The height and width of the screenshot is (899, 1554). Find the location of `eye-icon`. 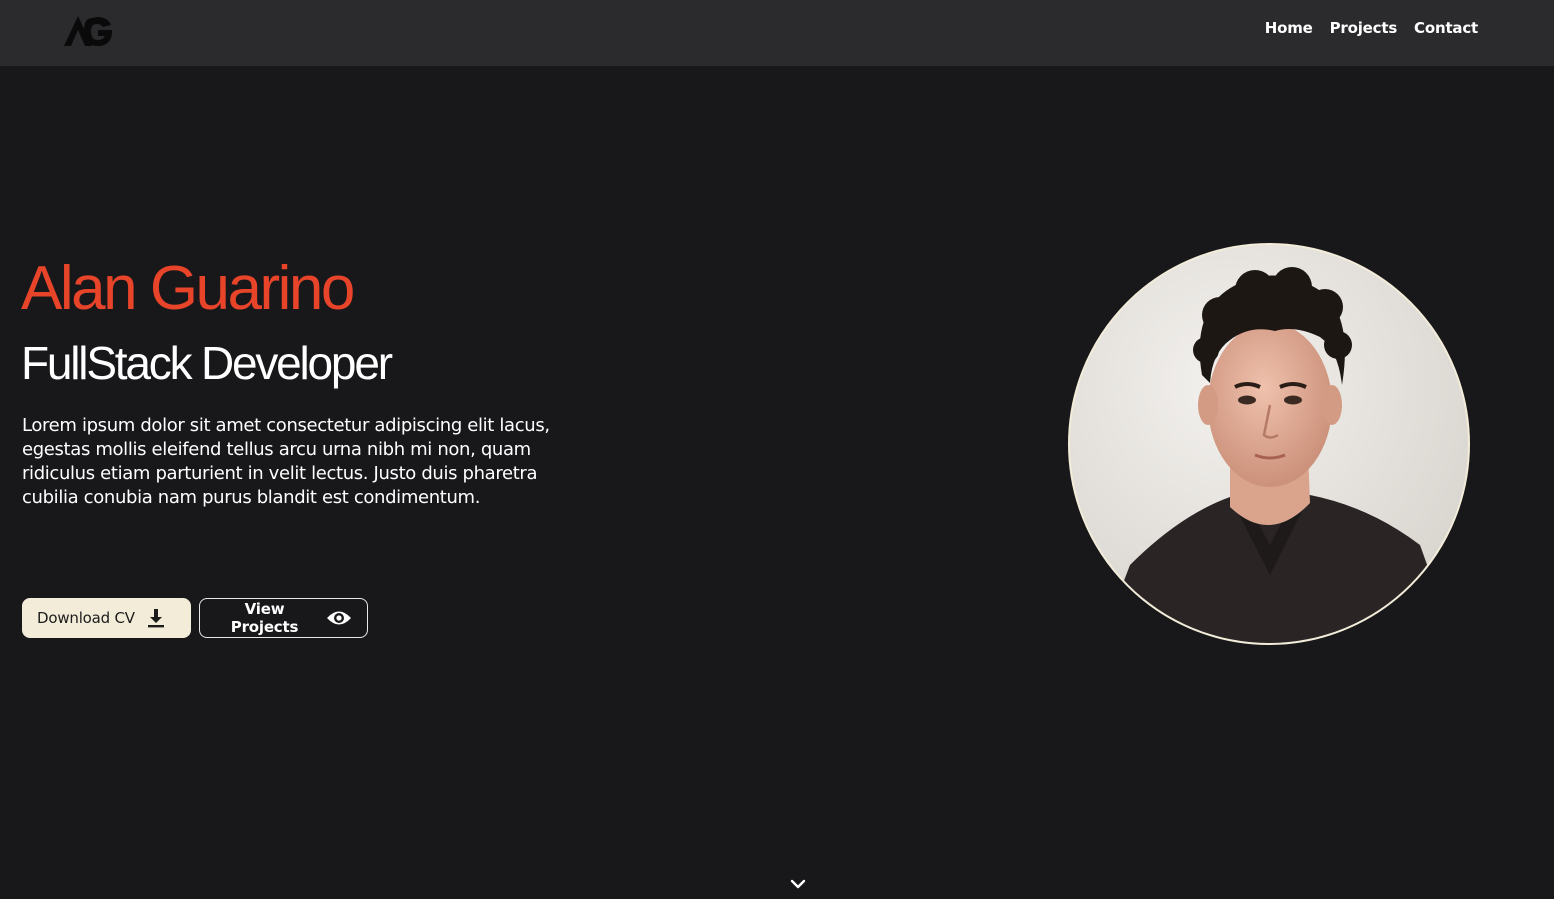

eye-icon is located at coordinates (339, 618).